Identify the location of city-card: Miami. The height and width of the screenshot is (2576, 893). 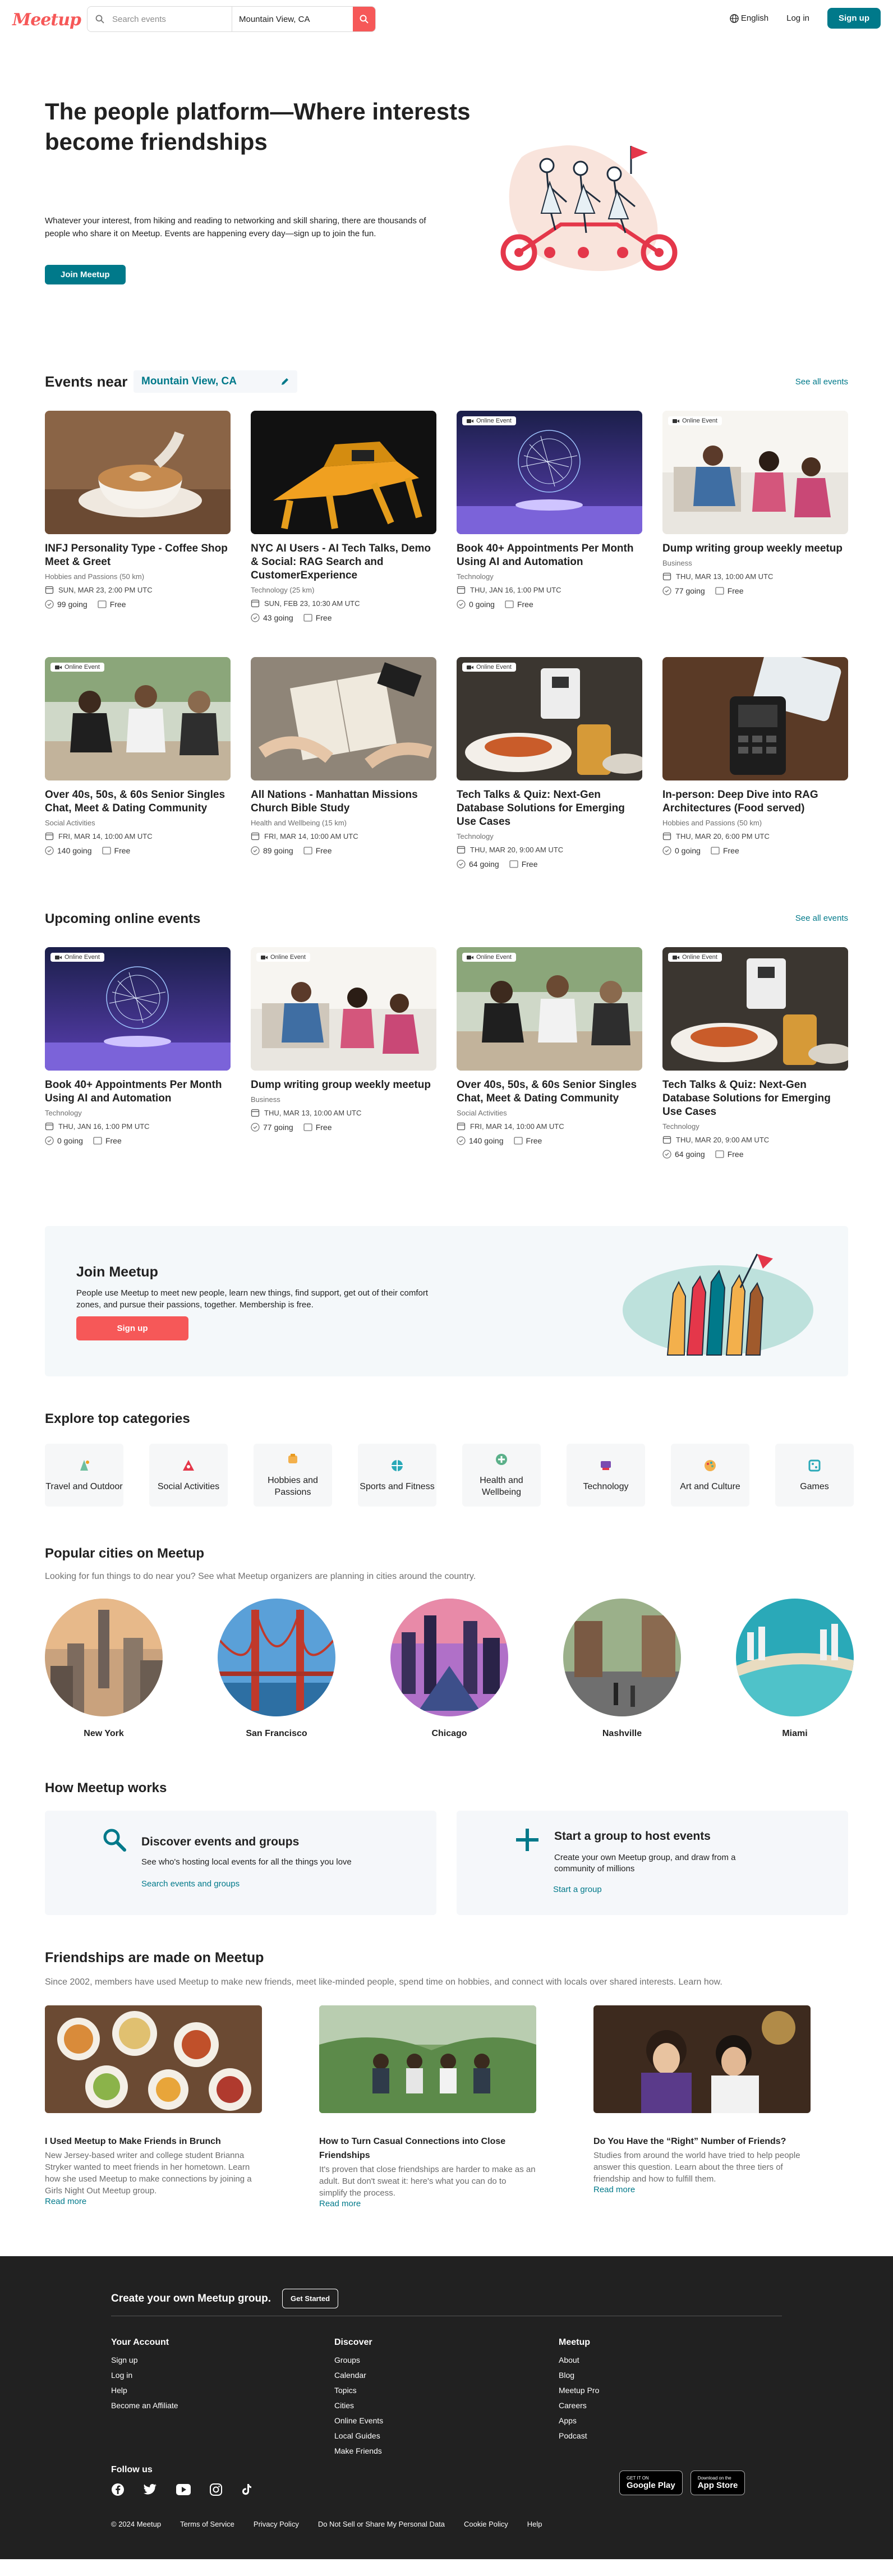
(795, 1669).